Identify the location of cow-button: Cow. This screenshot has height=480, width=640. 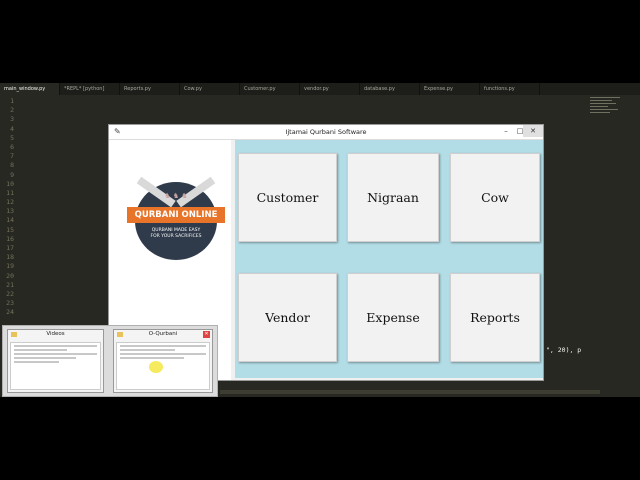
(495, 197).